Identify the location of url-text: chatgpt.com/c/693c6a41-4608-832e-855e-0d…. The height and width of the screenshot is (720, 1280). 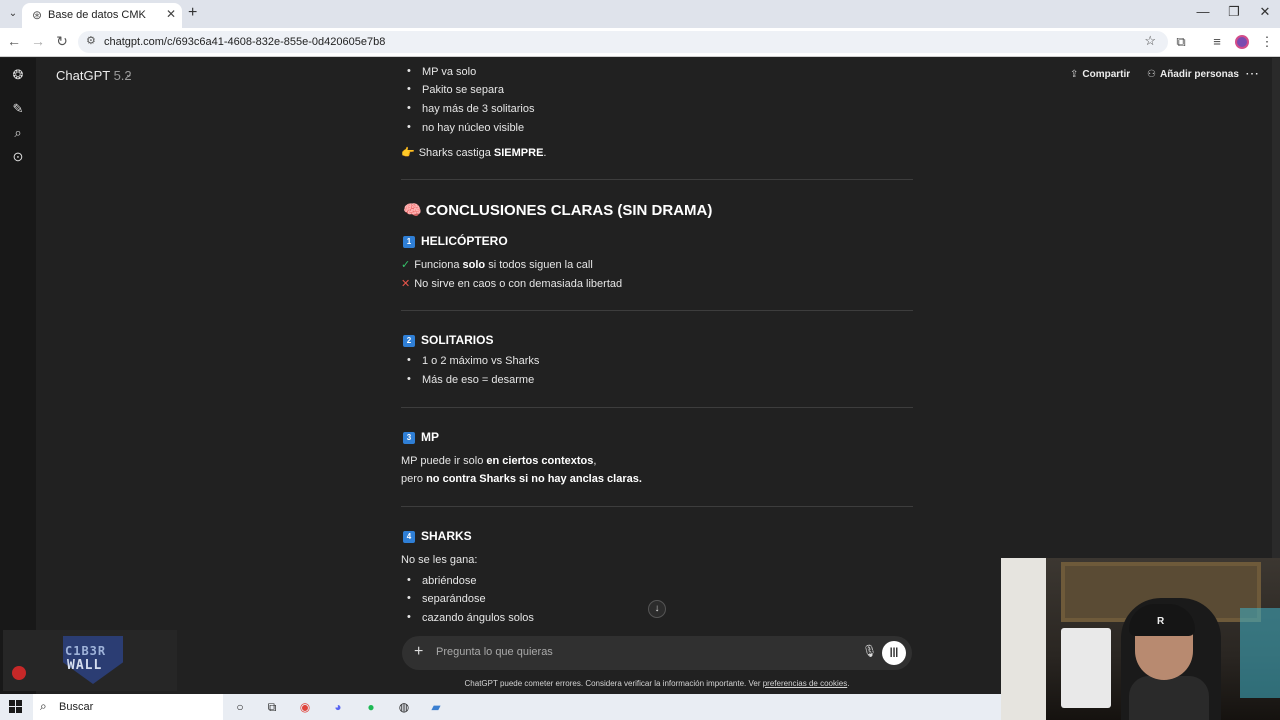
(244, 42).